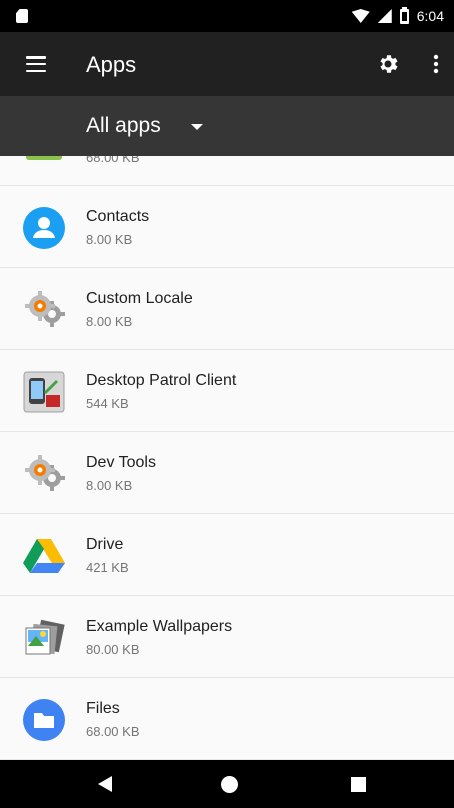 This screenshot has width=454, height=808. Describe the element at coordinates (111, 64) in the screenshot. I see `page-title: Apps` at that location.